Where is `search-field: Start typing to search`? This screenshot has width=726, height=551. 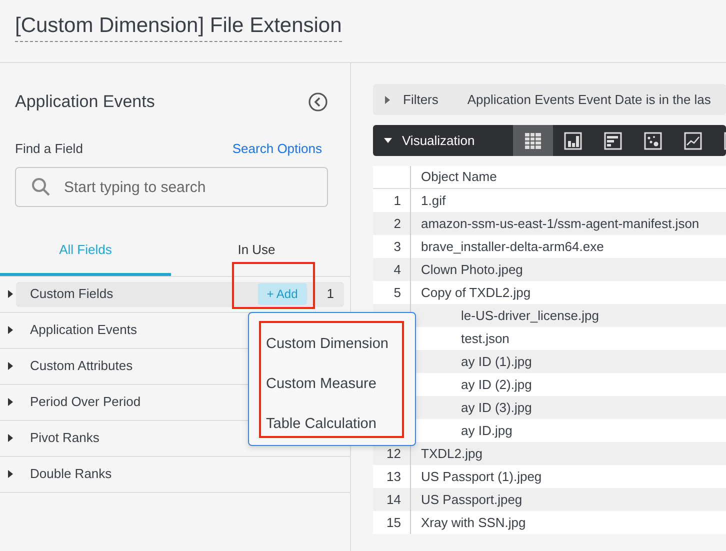 search-field: Start typing to search is located at coordinates (171, 187).